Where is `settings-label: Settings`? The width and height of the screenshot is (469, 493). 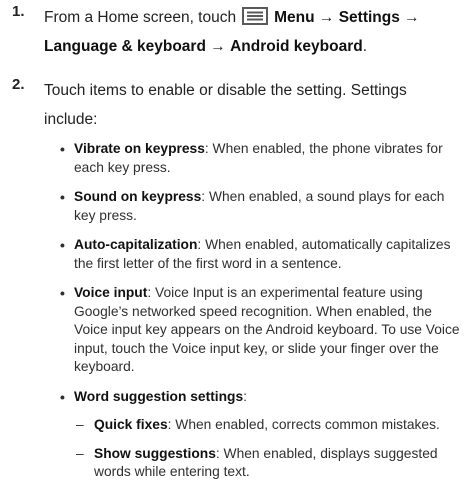 settings-label: Settings is located at coordinates (369, 17).